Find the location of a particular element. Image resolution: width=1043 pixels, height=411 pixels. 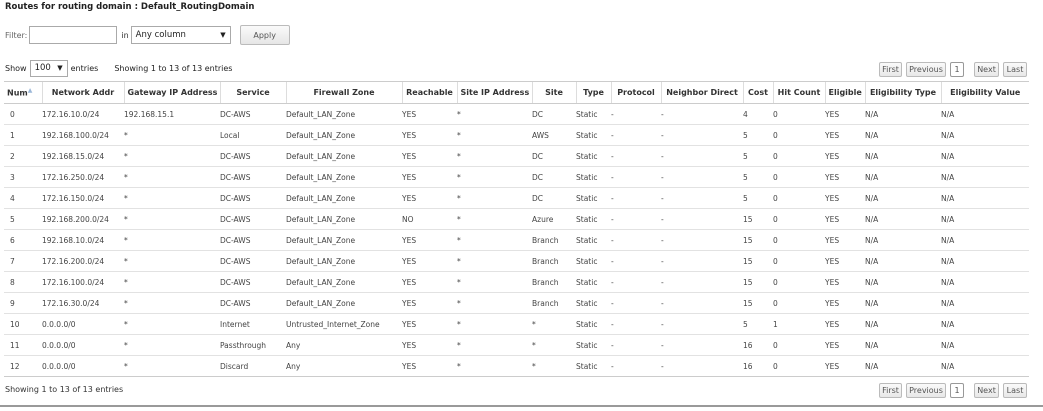

column-header-type: Type is located at coordinates (593, 93).